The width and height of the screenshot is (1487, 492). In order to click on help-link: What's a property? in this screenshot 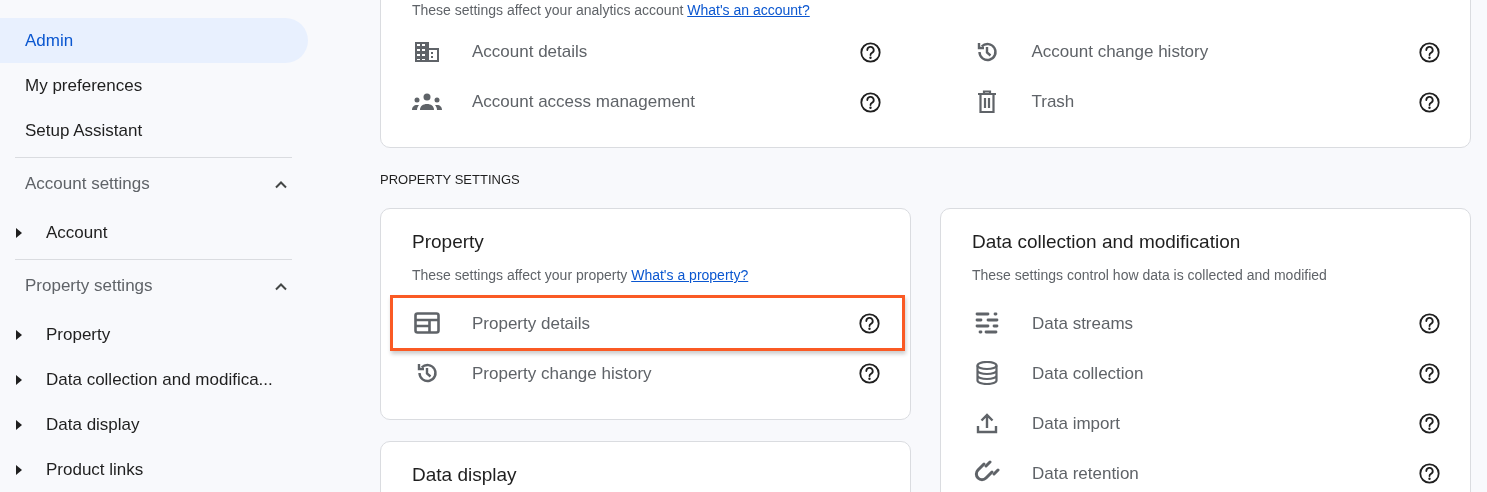, I will do `click(690, 275)`.